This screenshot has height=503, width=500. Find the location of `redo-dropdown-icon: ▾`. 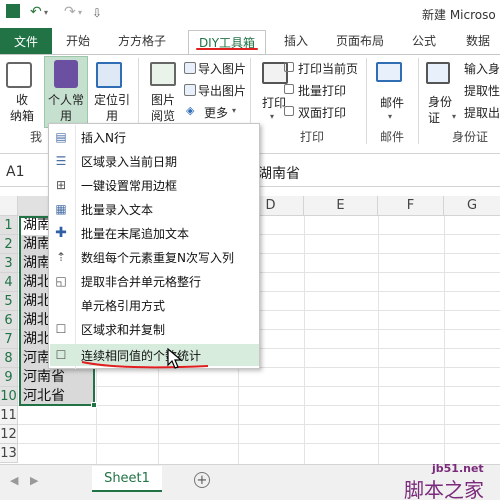

redo-dropdown-icon: ▾ is located at coordinates (80, 12).